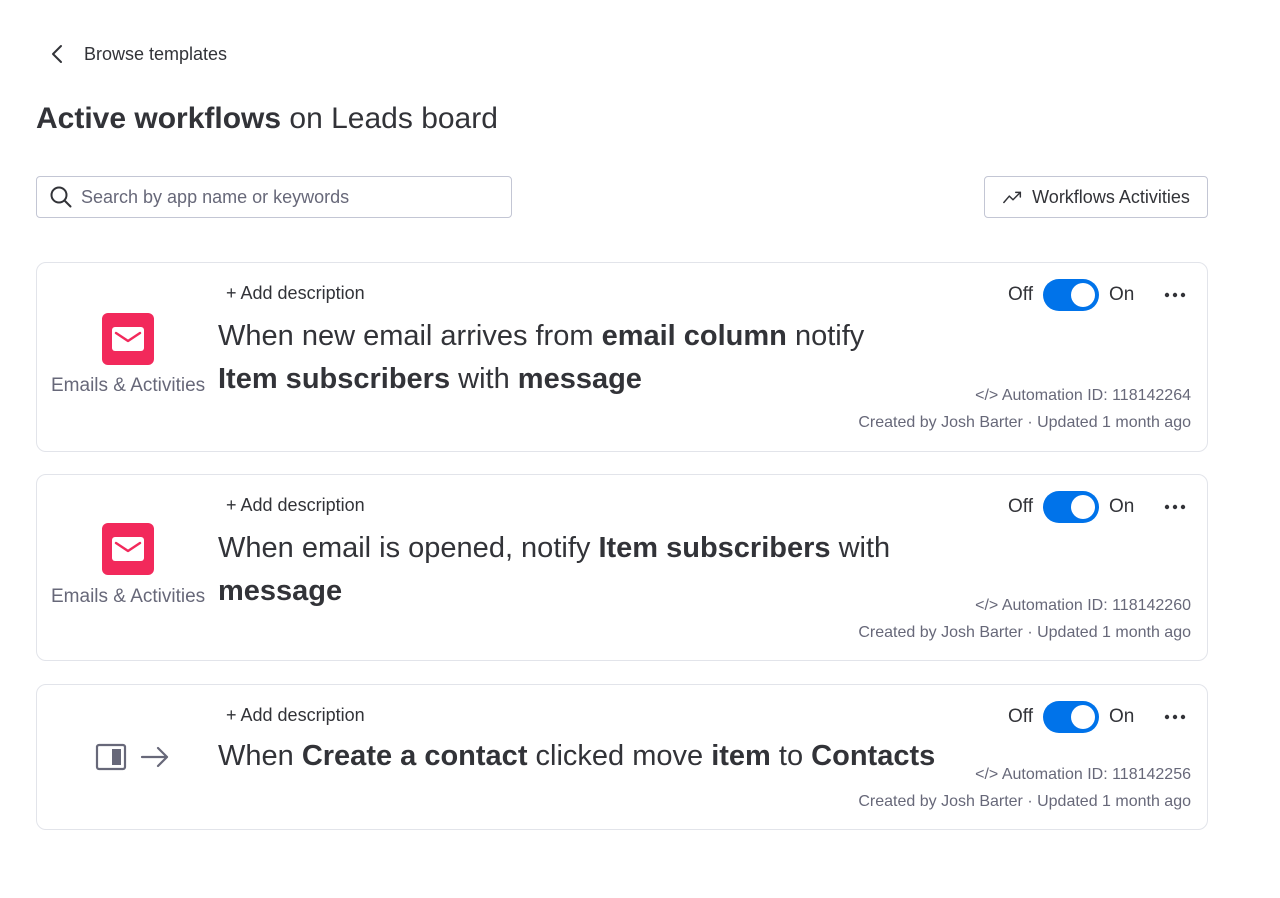 This screenshot has width=1280, height=898. I want to click on workflows-activities-button: Workflows Activities, so click(1096, 197).